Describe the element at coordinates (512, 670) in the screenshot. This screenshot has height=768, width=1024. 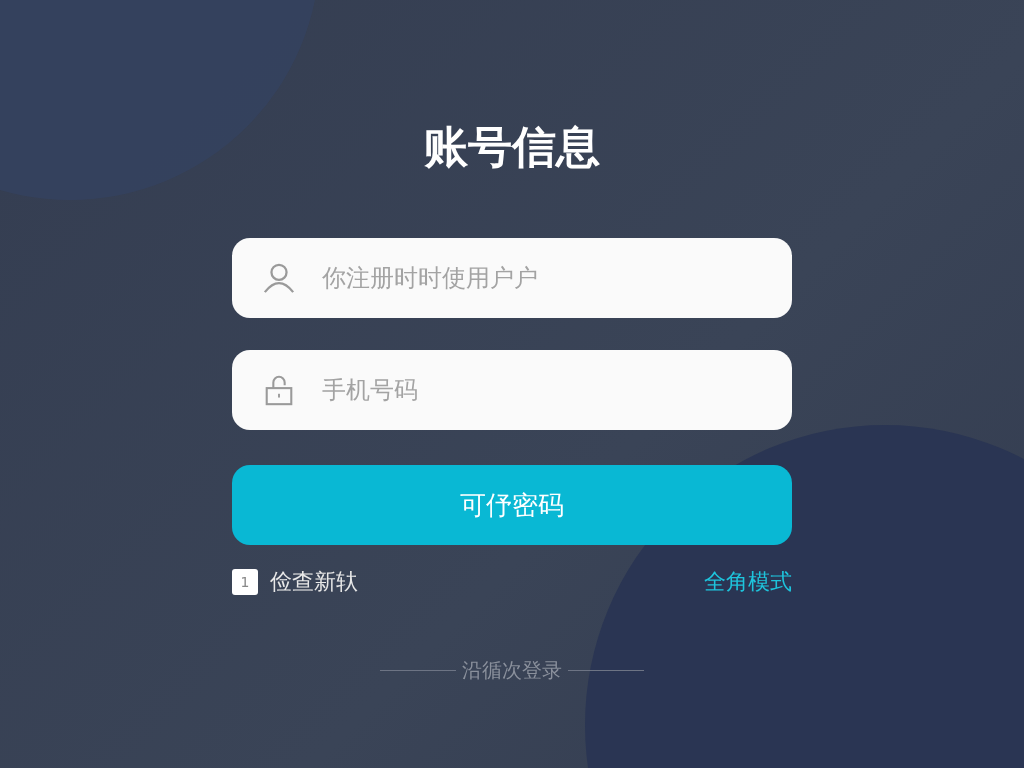
I see `divider-text: 沿循次登录` at that location.